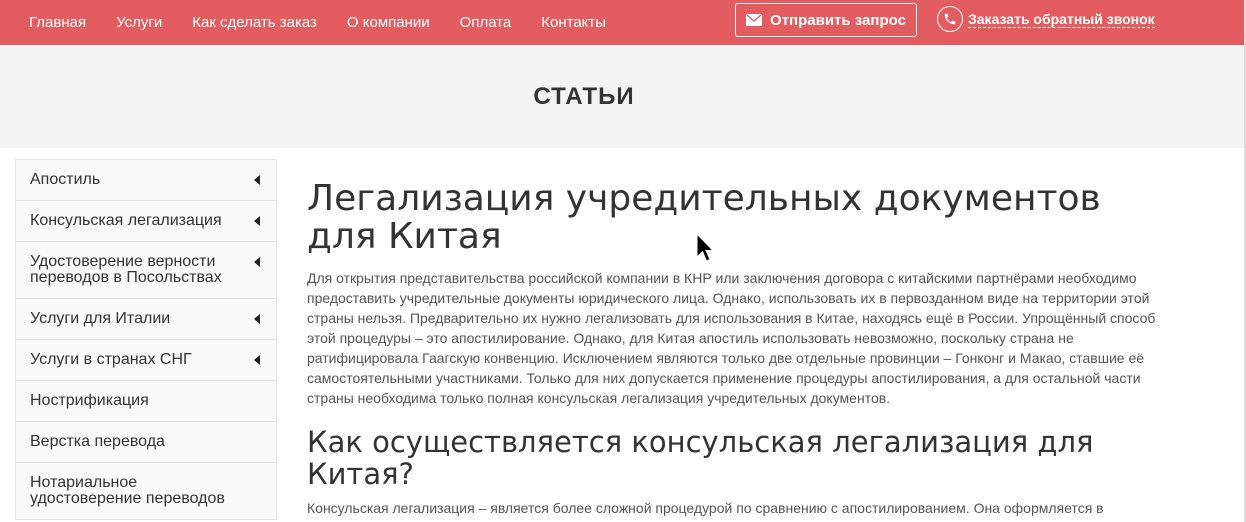 The image size is (1246, 522). What do you see at coordinates (127, 490) in the screenshot?
I see `sidebar-item-label: Нотариальное удостоверение переводов` at bounding box center [127, 490].